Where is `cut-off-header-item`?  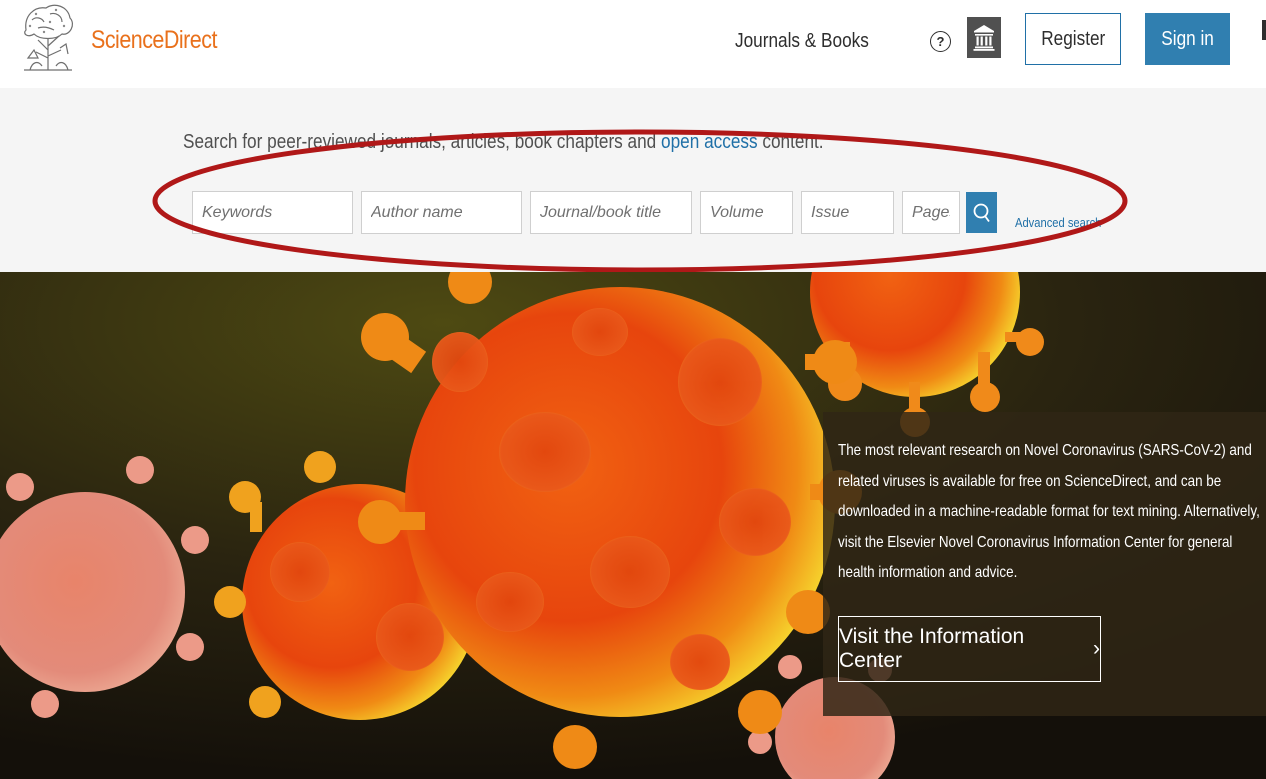
cut-off-header-item is located at coordinates (1264, 30).